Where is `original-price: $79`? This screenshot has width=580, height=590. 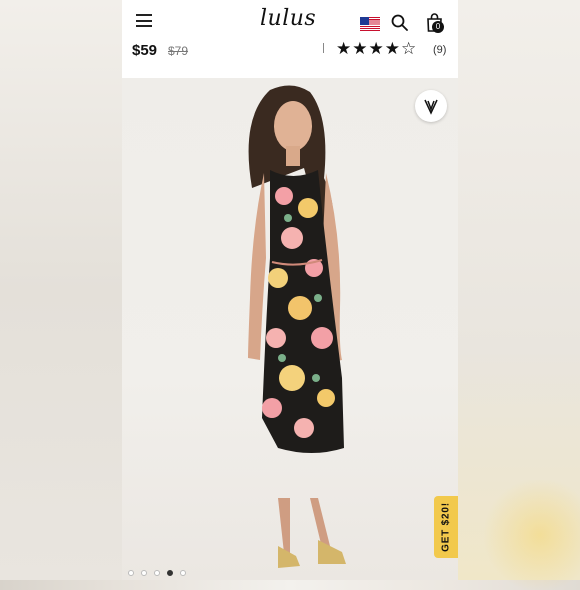 original-price: $79 is located at coordinates (178, 51).